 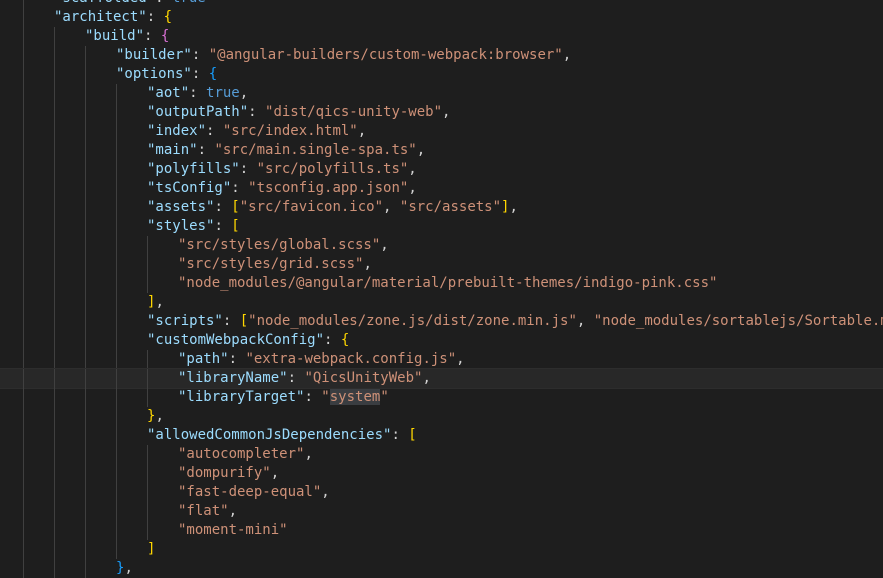 I want to click on code-line: "libraryTarget": "system", so click(x=441, y=397).